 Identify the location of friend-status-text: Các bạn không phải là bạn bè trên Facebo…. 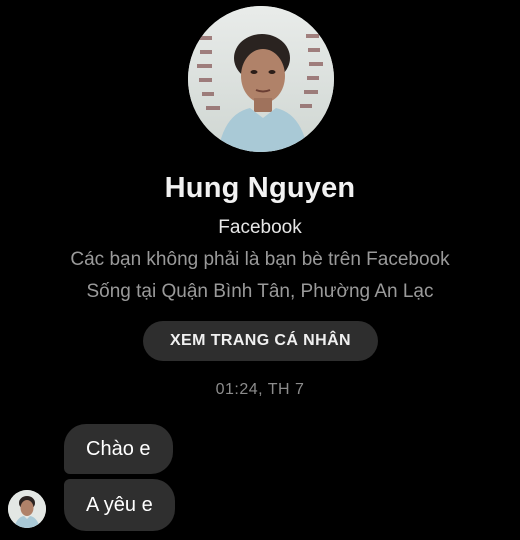
(260, 259).